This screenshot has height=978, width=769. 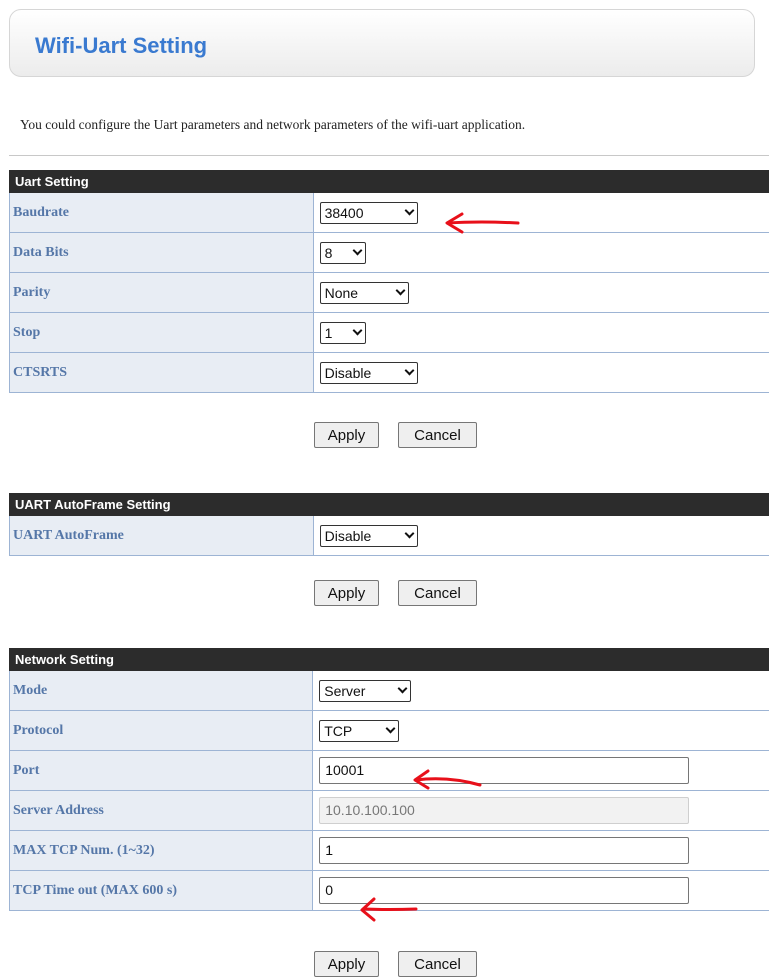 I want to click on protocol-select: TCP, so click(x=359, y=730).